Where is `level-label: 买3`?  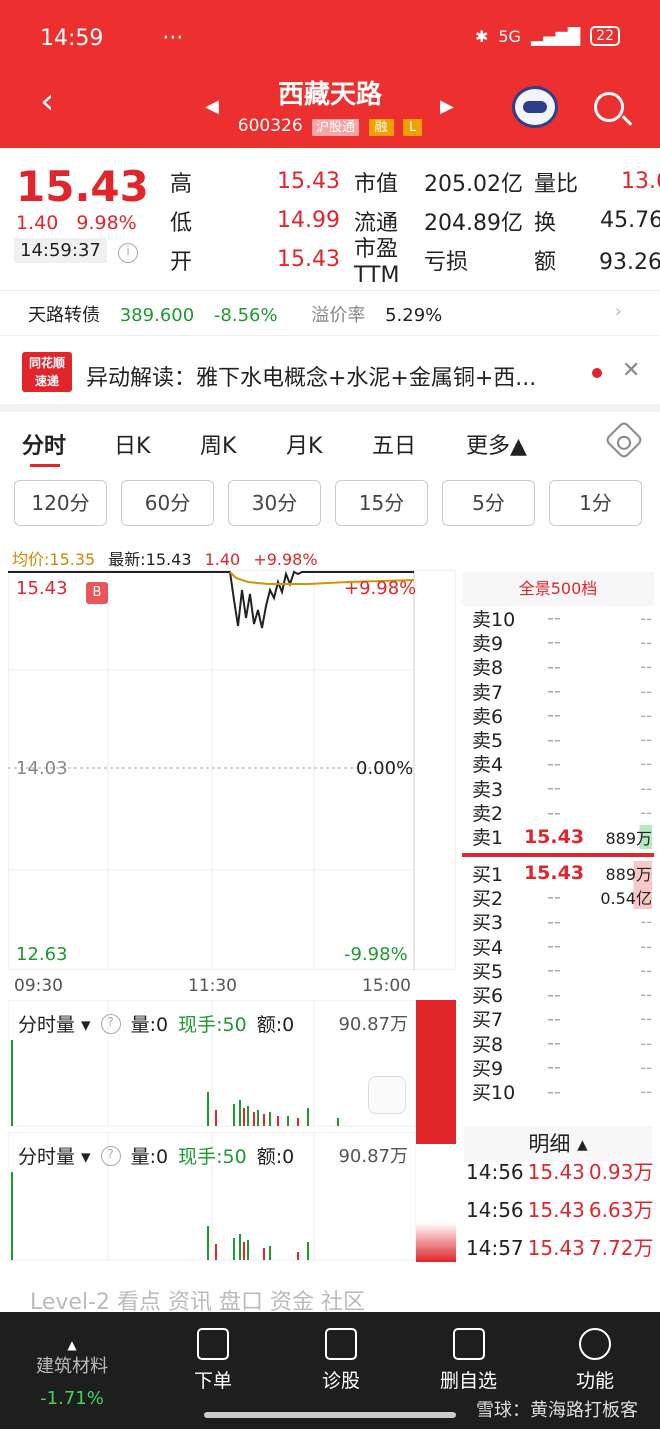
level-label: 买3 is located at coordinates (488, 923).